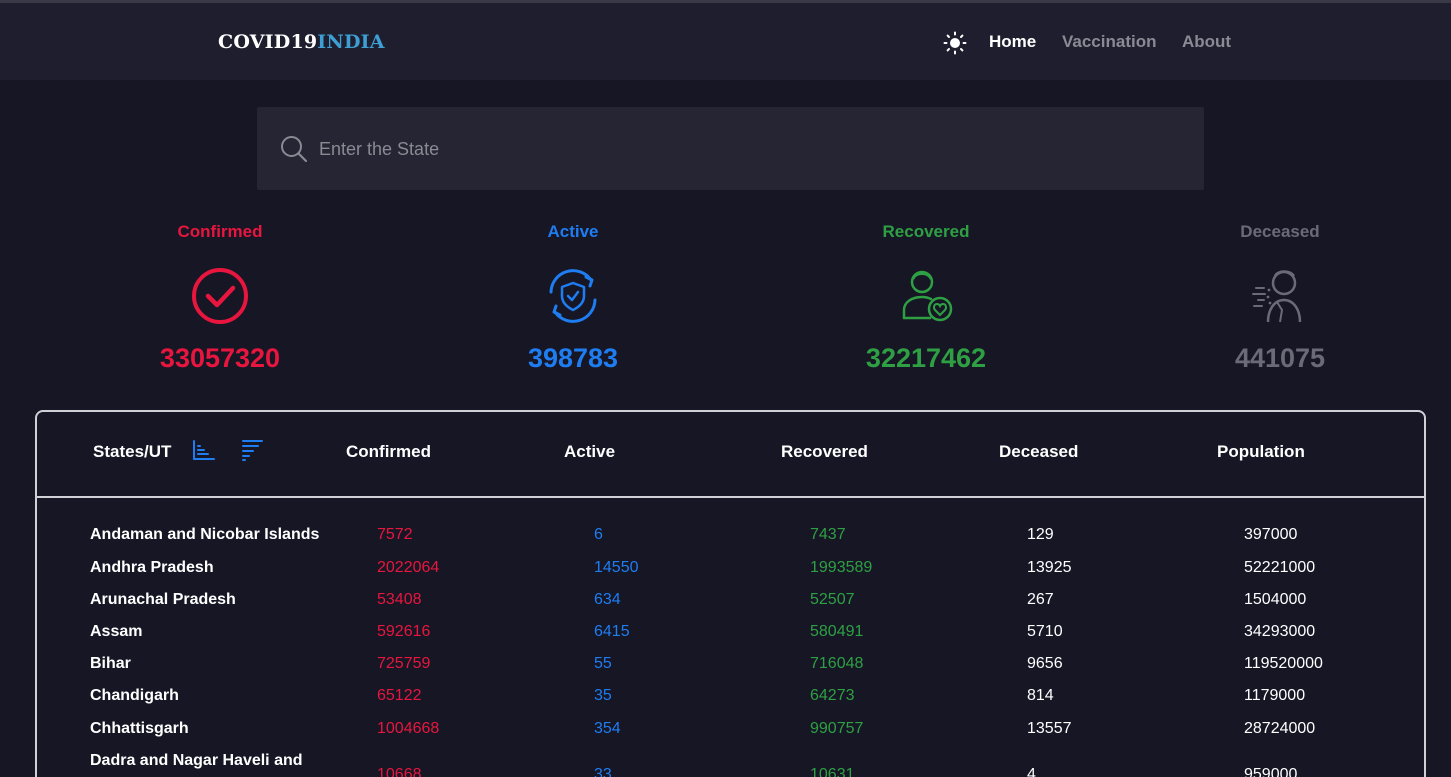  What do you see at coordinates (603, 695) in the screenshot?
I see `cell-active: 35` at bounding box center [603, 695].